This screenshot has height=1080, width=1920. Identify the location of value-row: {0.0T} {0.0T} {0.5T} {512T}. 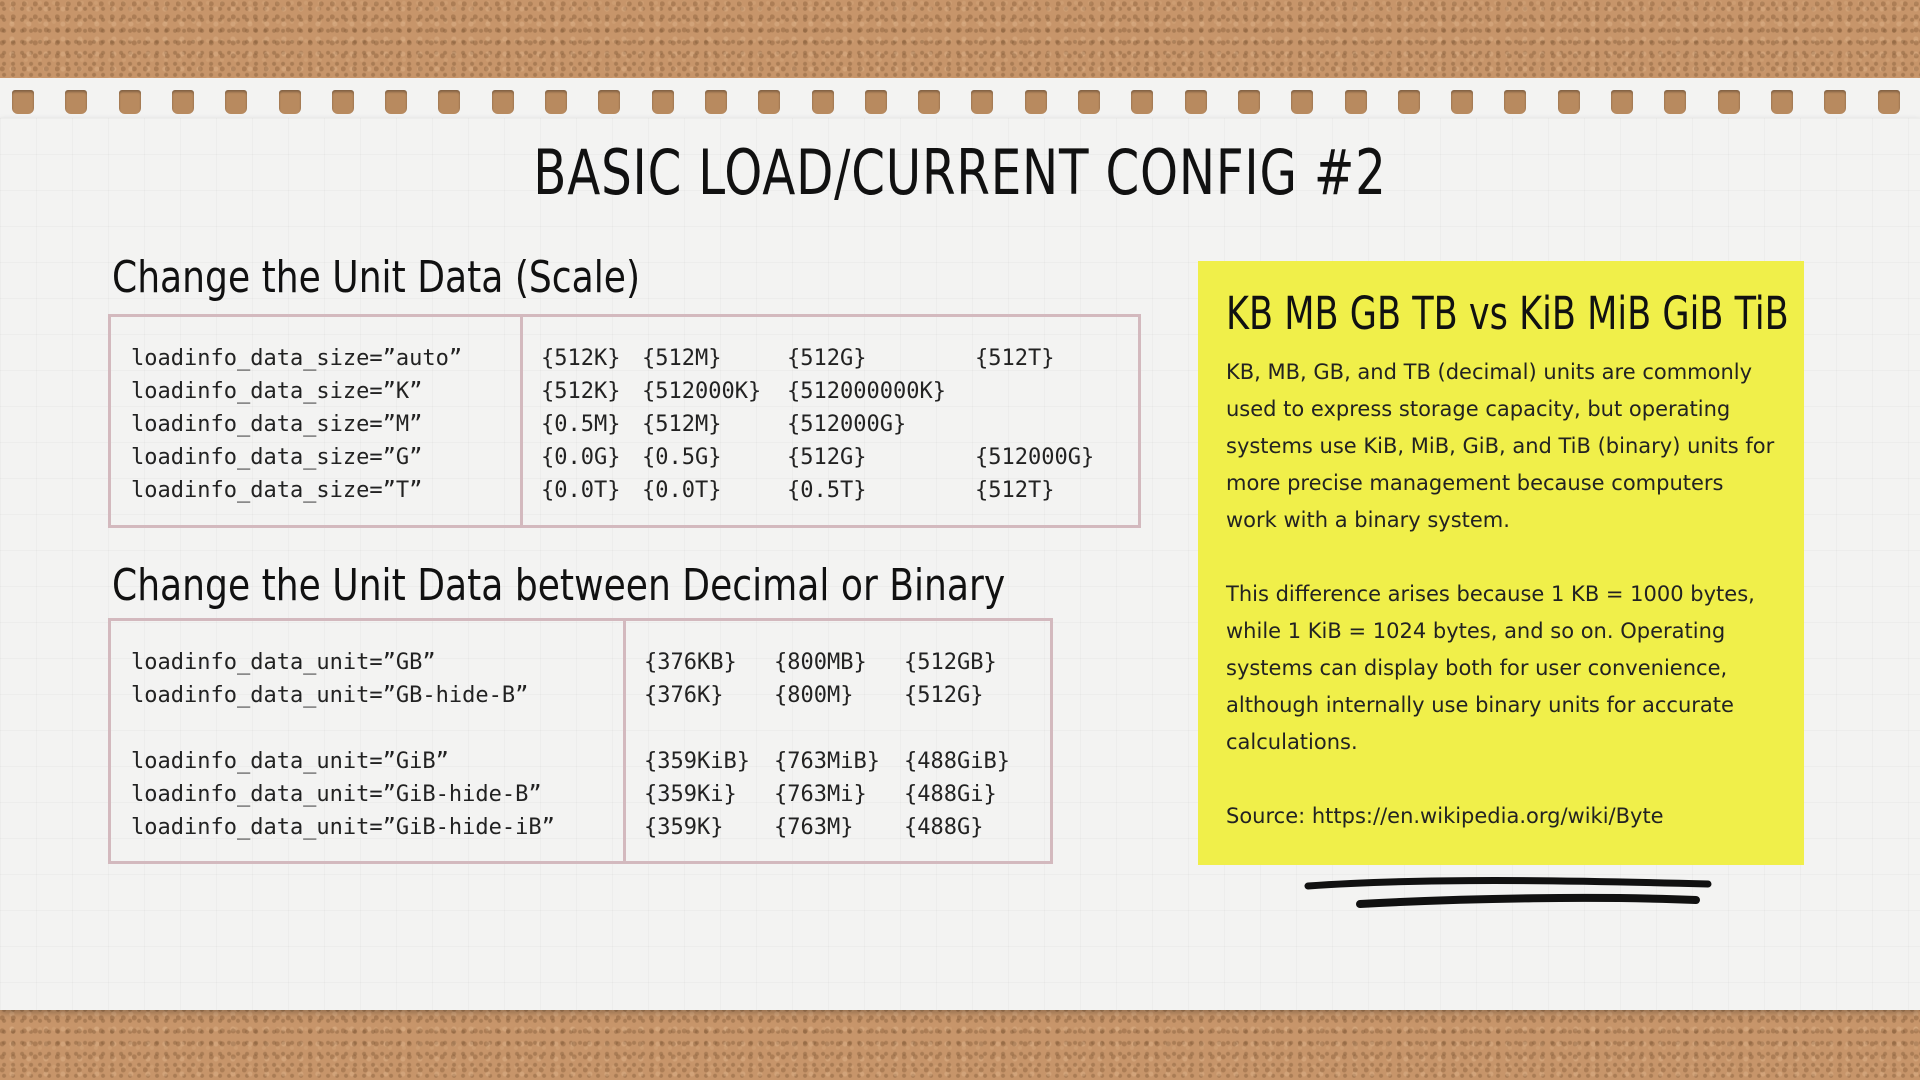
(828, 490).